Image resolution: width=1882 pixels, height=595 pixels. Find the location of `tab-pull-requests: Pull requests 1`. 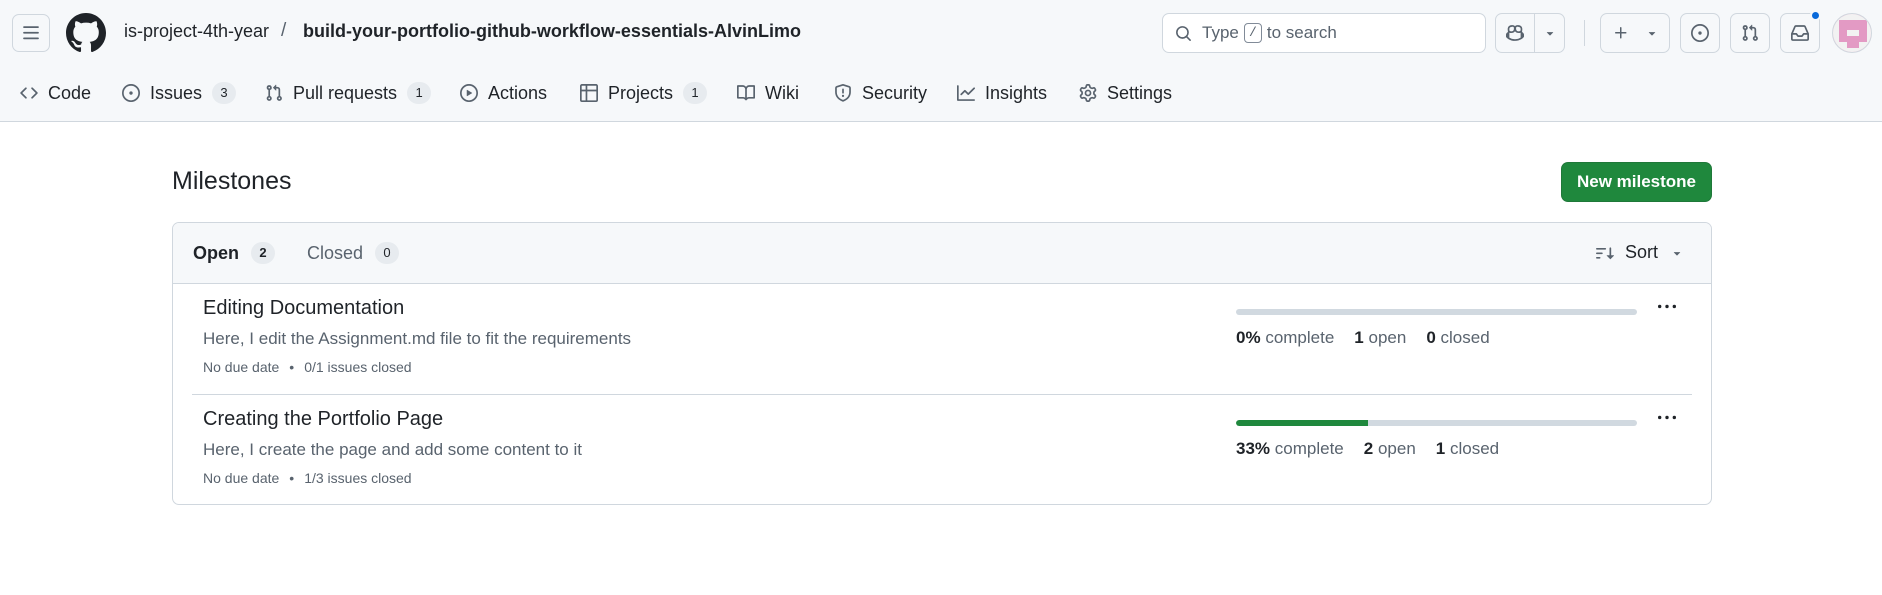

tab-pull-requests: Pull requests 1 is located at coordinates (348, 93).